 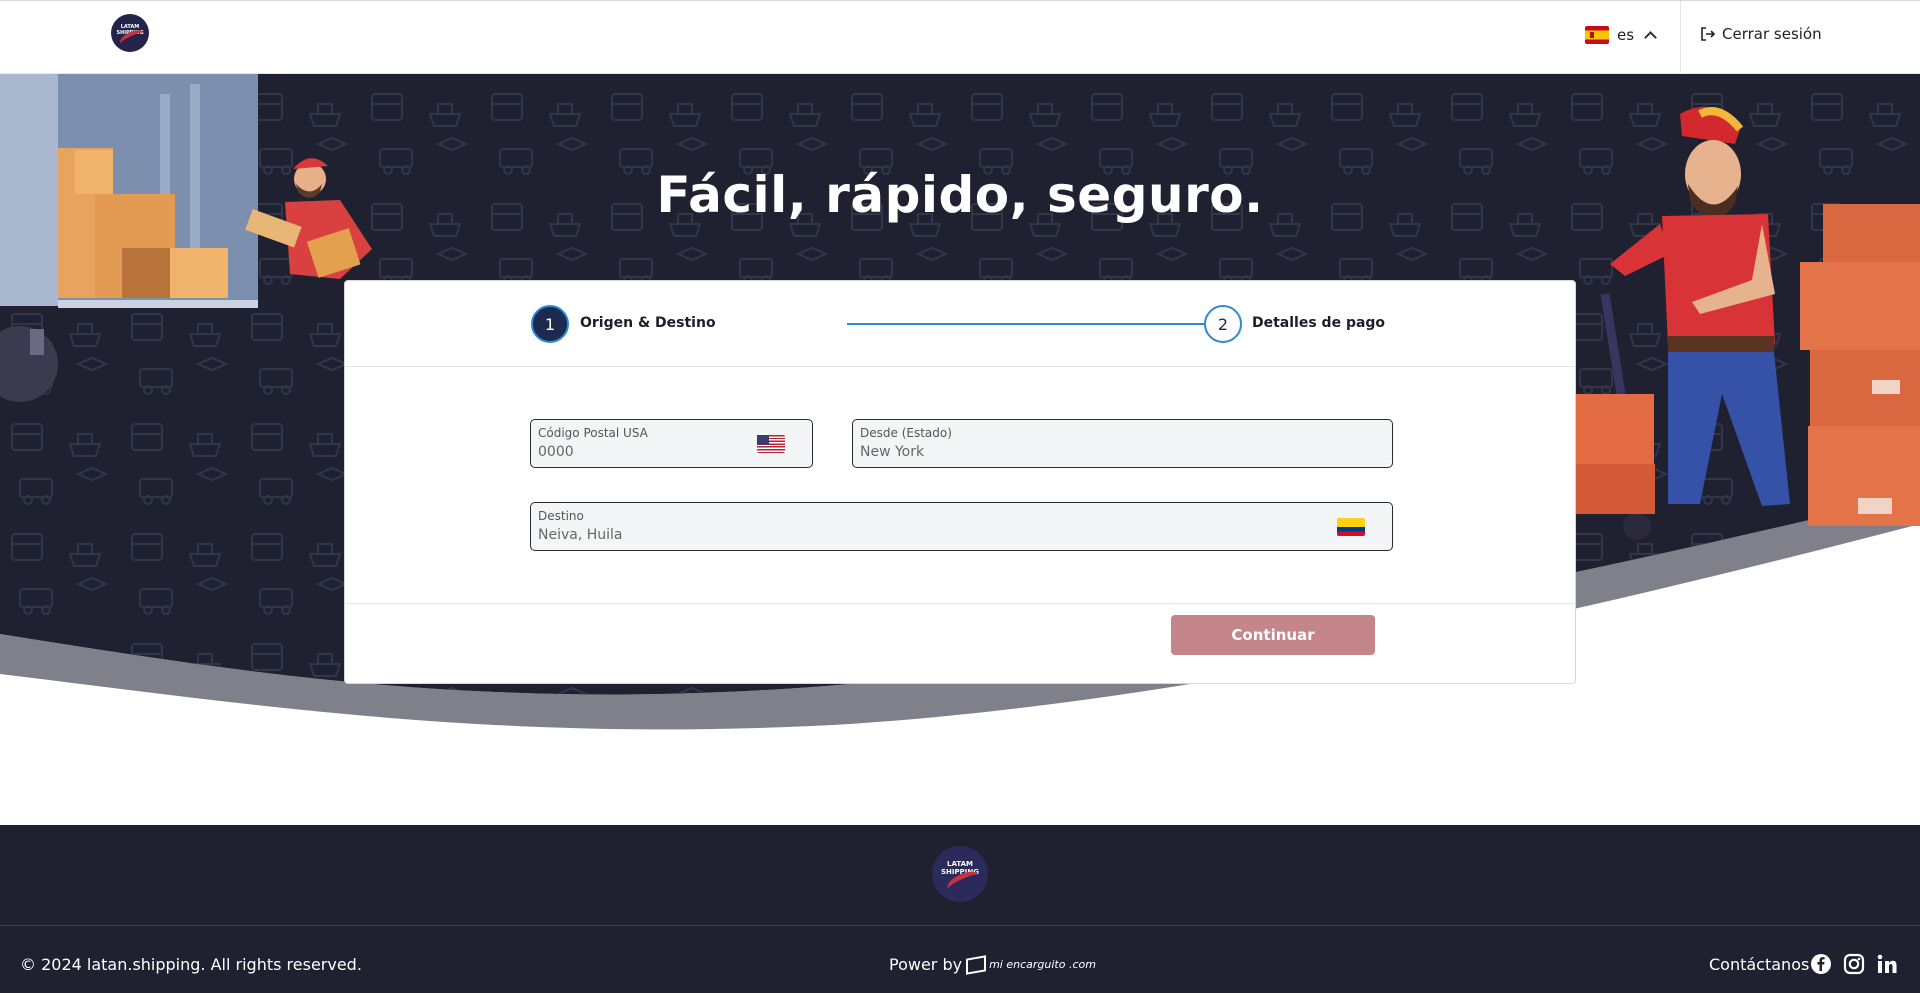 What do you see at coordinates (960, 37) in the screenshot?
I see `top-header: LATAM SHIPPING es Cerrar sesión` at bounding box center [960, 37].